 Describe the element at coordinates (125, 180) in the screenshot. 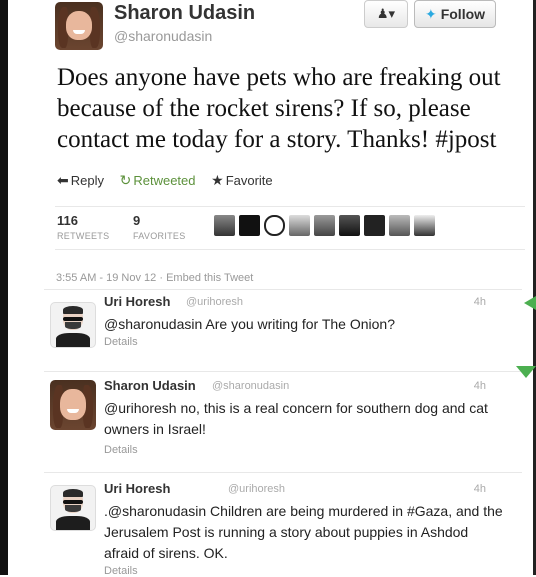

I see `retweet-icon: ↻` at that location.